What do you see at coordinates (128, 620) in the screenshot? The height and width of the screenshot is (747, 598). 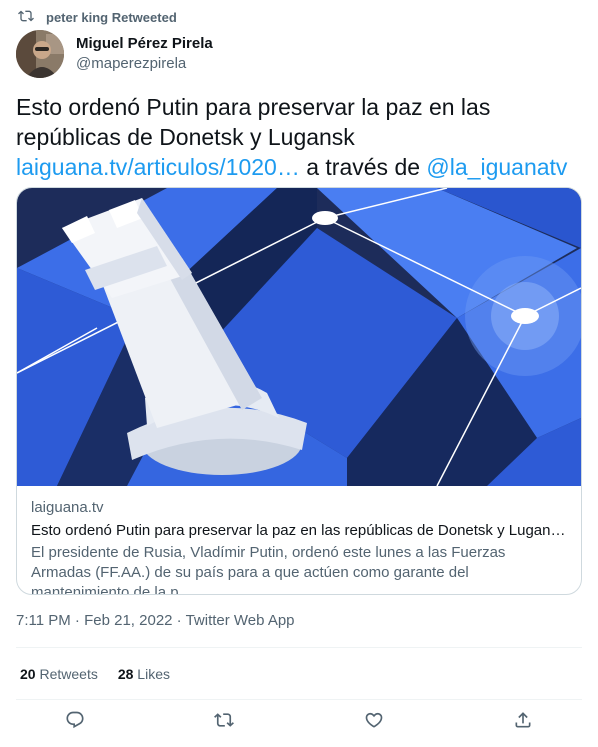 I see `tweet-date: Feb 21, 2022` at bounding box center [128, 620].